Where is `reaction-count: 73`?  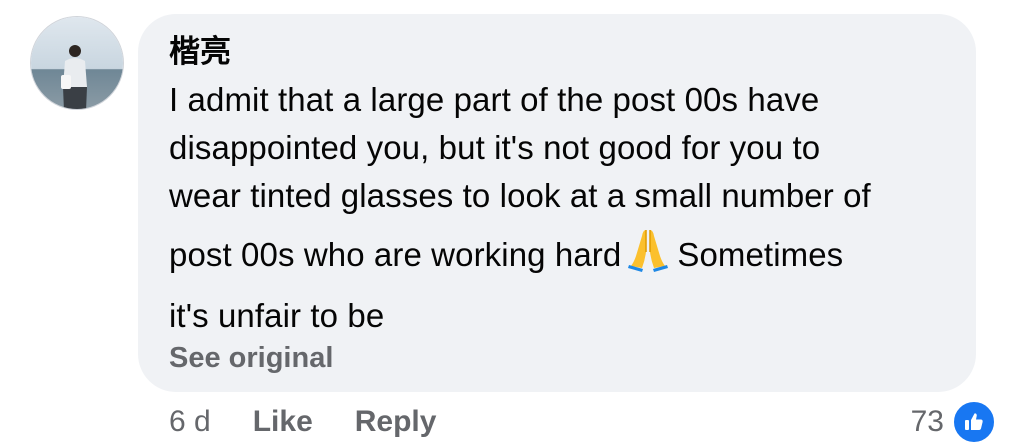
reaction-count: 73 is located at coordinates (927, 421).